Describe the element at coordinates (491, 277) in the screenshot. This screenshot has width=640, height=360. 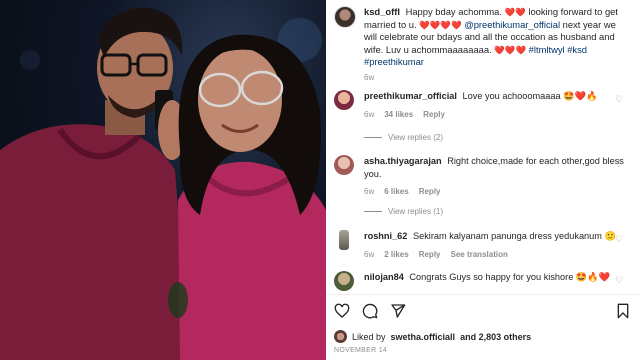
I see `comment-text: Congrats Guys so happy for you kishore` at that location.